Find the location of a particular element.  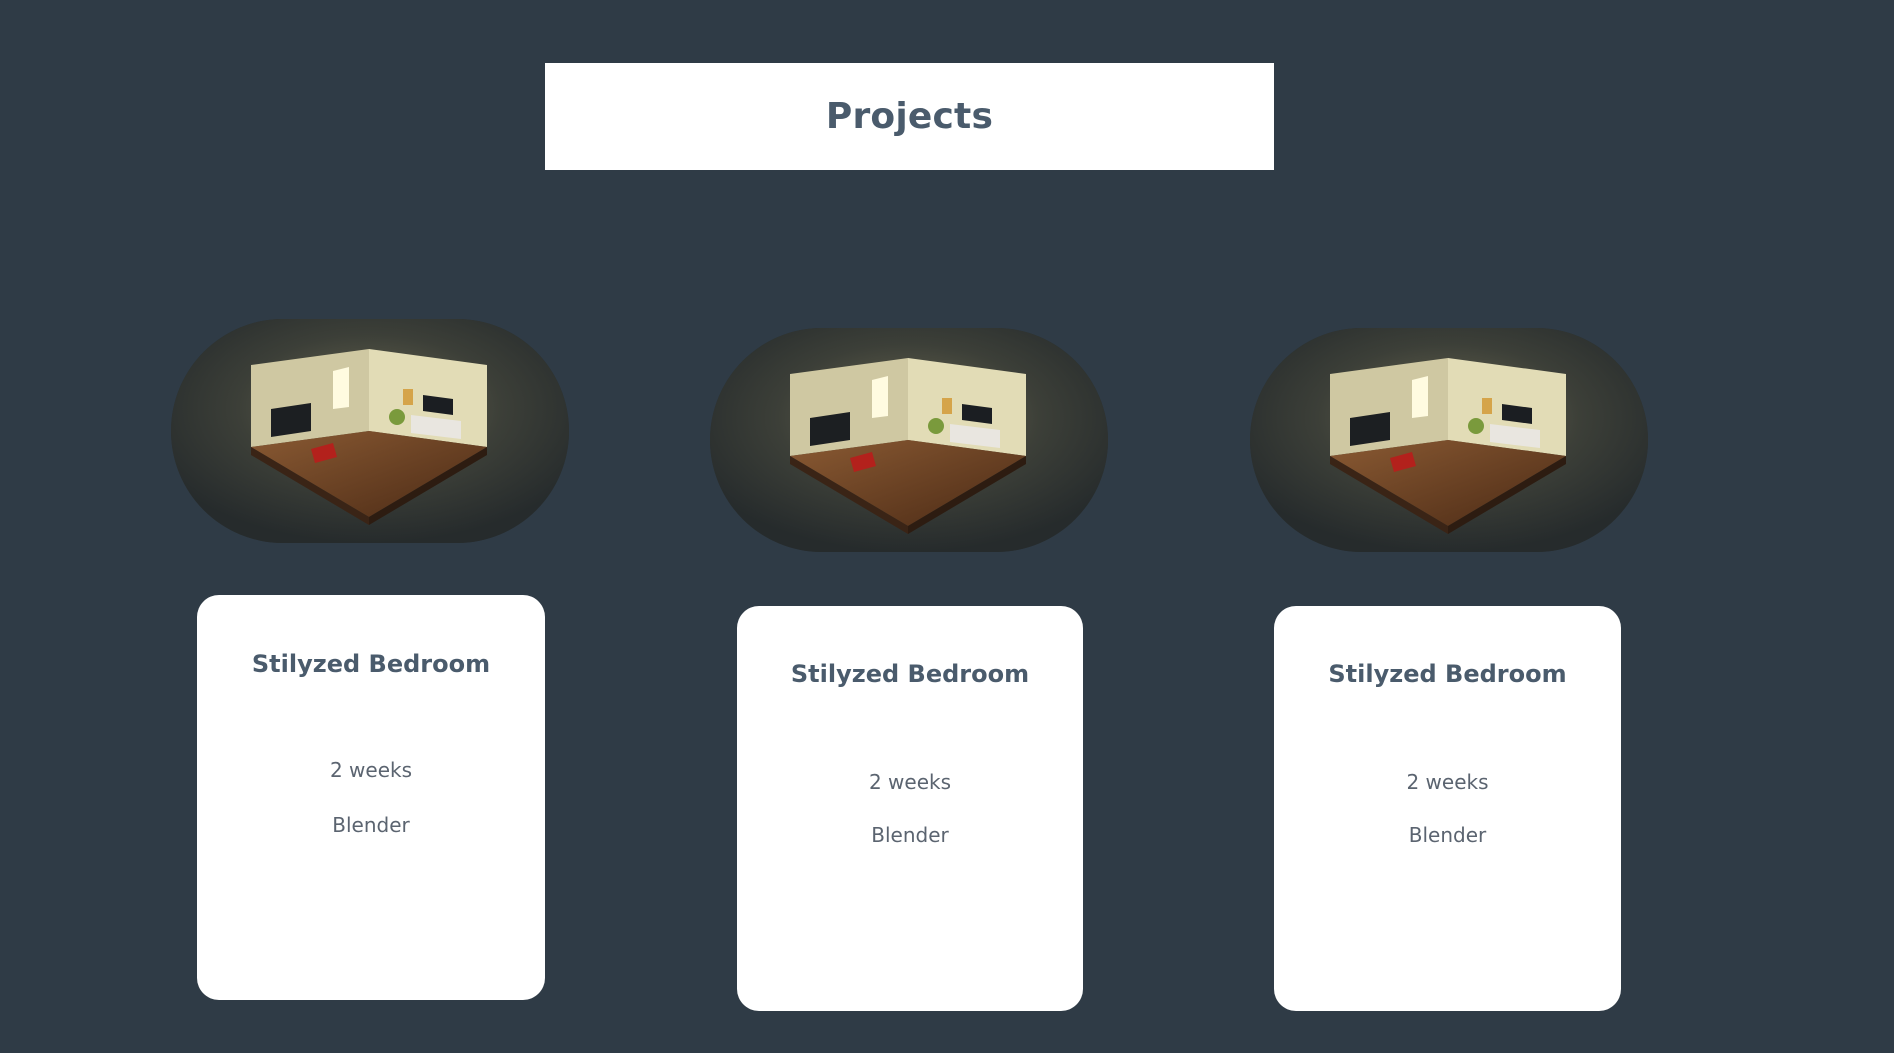

page-header: Projects is located at coordinates (909, 116).